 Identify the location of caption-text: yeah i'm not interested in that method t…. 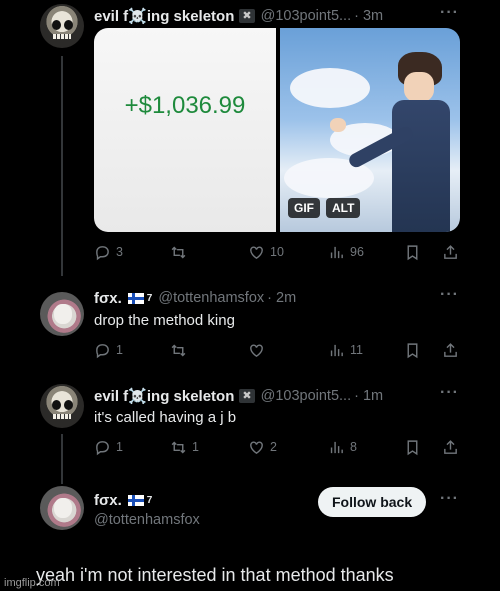
(215, 575).